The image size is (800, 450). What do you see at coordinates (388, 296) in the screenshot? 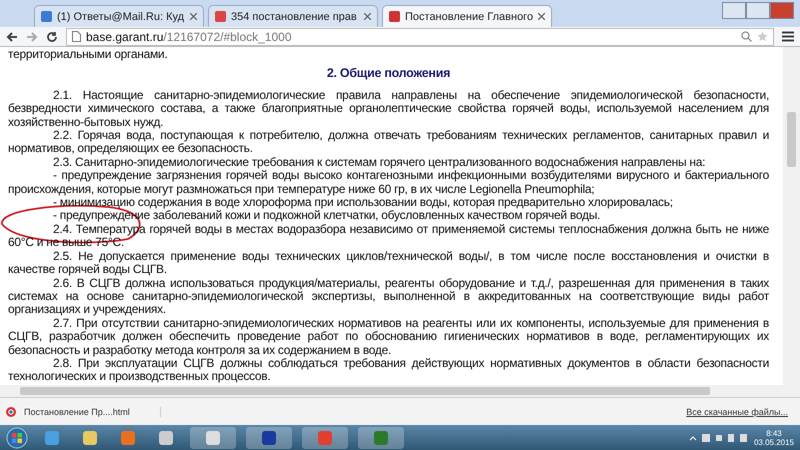
I see `paragraph-text: 2.6. В СЦГВ должна использоваться продукция/материалы, реагенты оборудование и т.д./, разрешенная для применения в таких системах на основе санитарно-эпидемиологической экспертизы, выполненной в аккредитованных на соответствующие виды работ организациях и учреждениях.` at bounding box center [388, 296].